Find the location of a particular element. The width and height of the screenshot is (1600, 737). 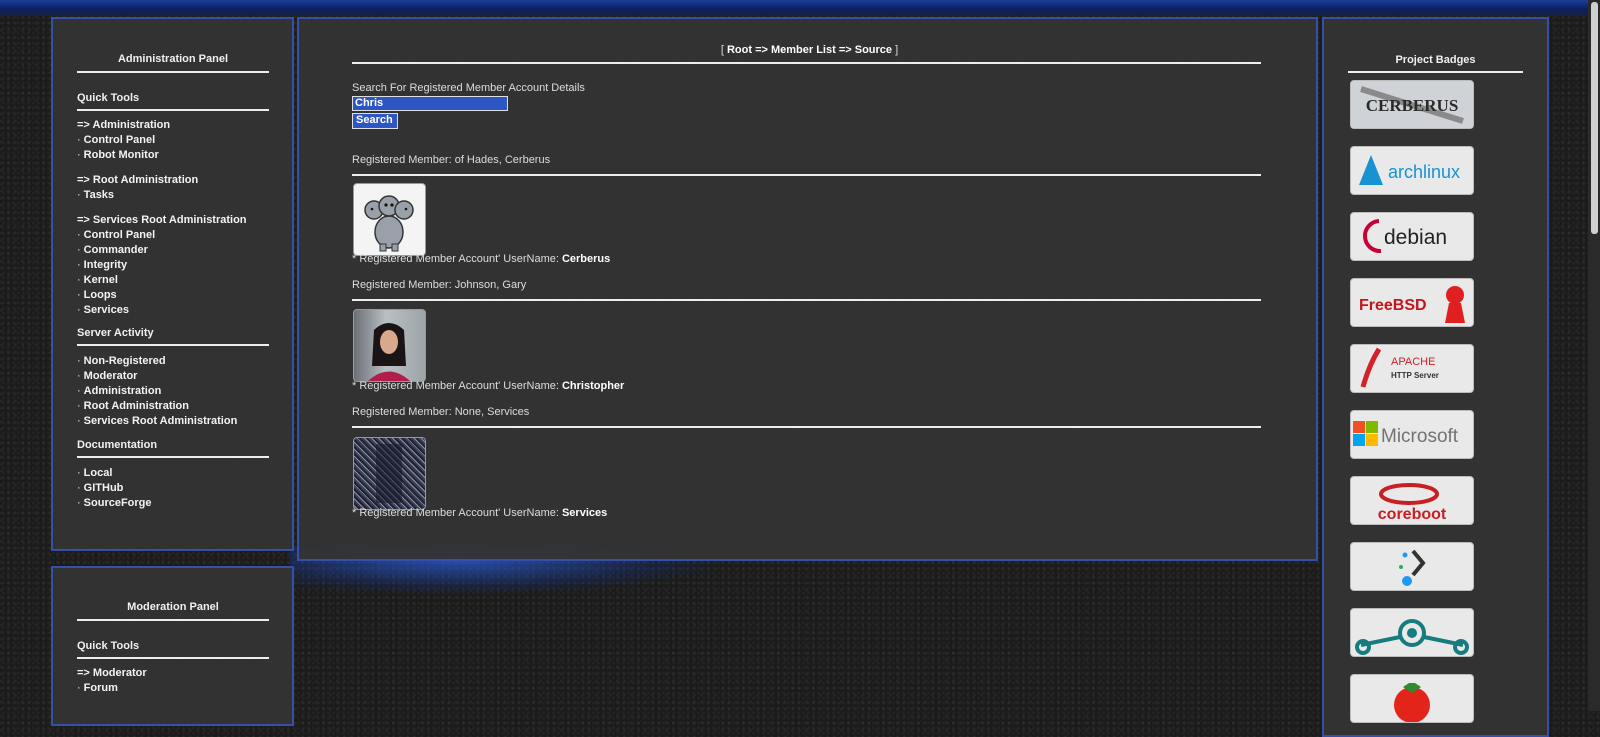

kdeconnect-logo-icon is located at coordinates (1412, 567).